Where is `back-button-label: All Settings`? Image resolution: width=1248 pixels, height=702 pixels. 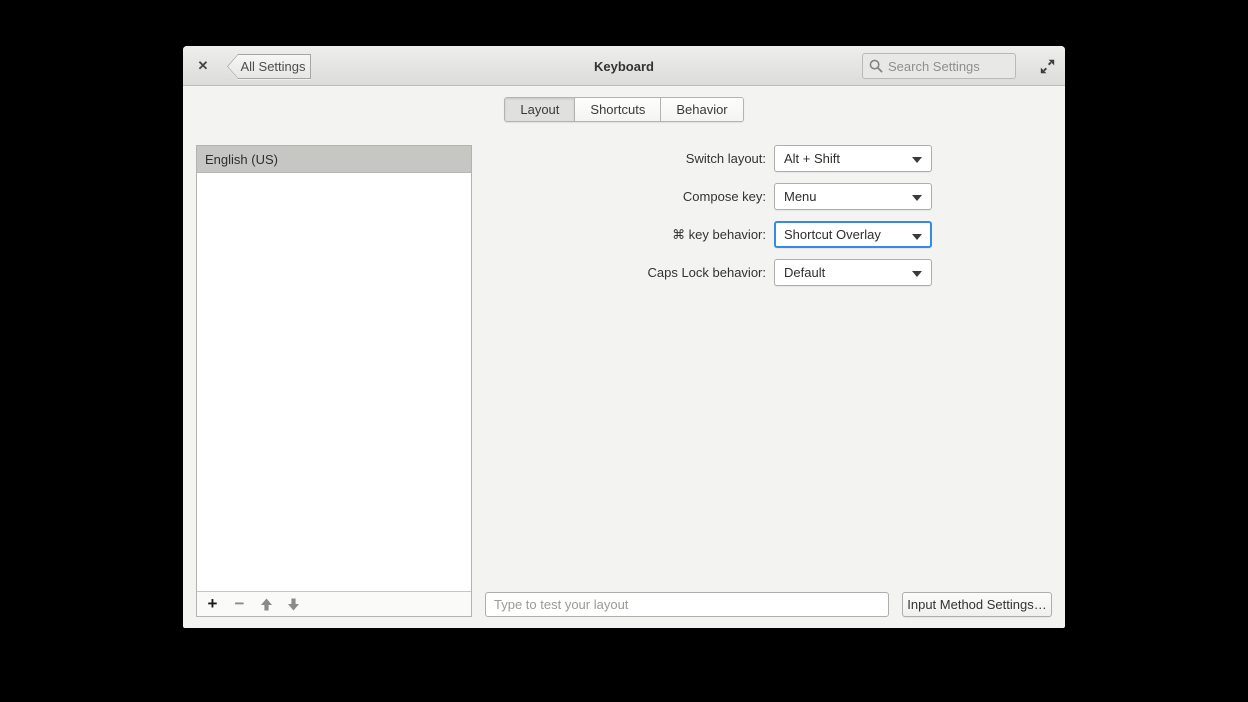
back-button-label: All Settings is located at coordinates (273, 66).